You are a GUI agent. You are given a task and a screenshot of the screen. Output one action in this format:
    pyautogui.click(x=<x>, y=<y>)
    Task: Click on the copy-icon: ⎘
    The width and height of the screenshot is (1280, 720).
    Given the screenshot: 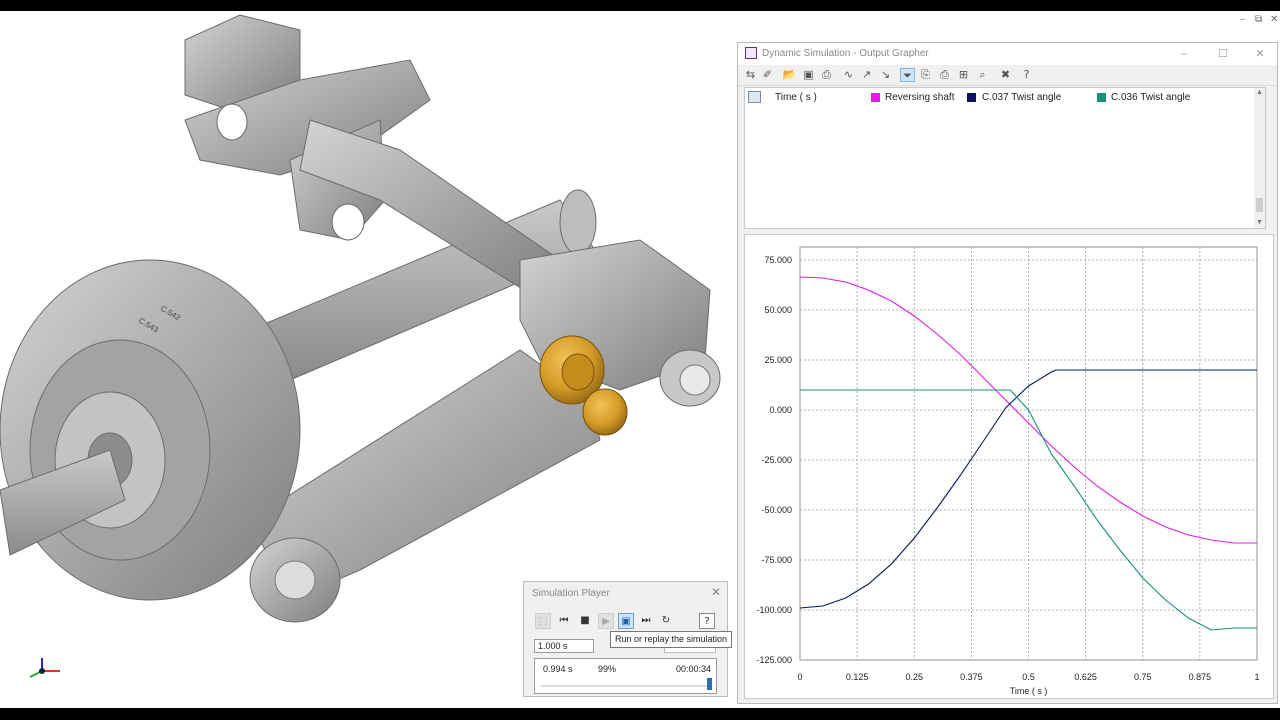 What is the action you would take?
    pyautogui.click(x=925, y=75)
    